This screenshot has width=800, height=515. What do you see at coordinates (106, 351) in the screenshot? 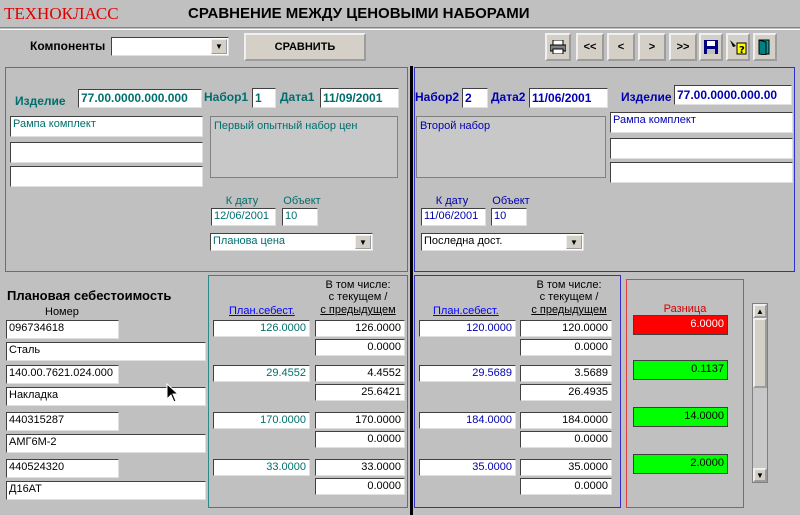
I see `row-material-field: Сталь` at bounding box center [106, 351].